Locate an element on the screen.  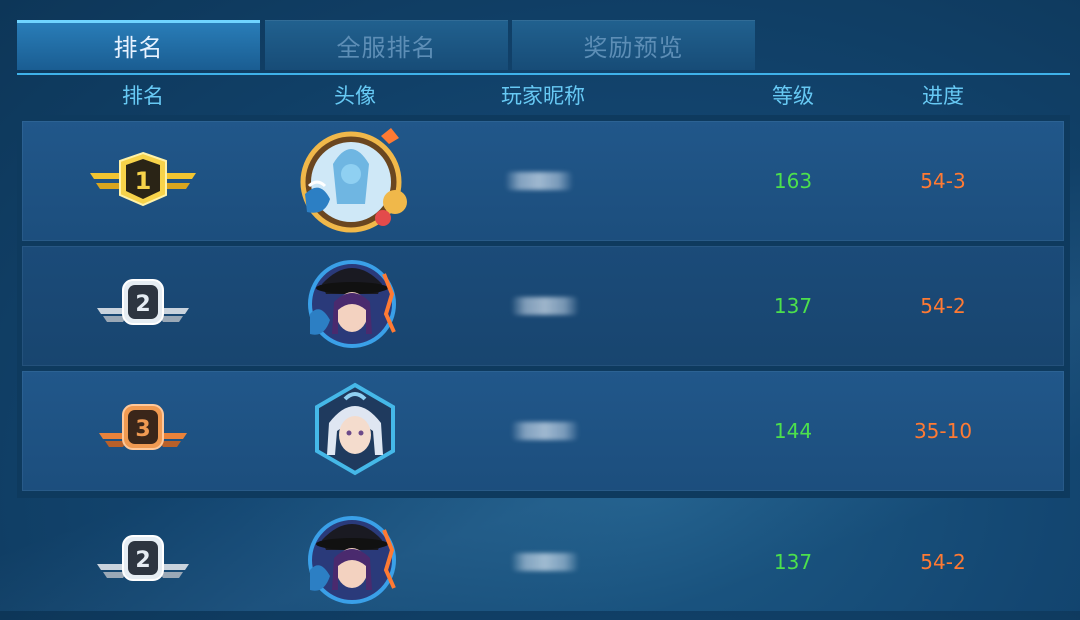
bronze-medal-icon: 3 is located at coordinates (143, 431).